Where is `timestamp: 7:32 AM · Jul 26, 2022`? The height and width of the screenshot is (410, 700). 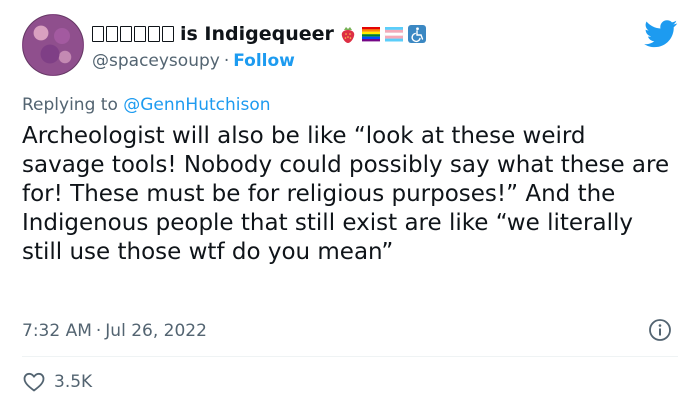 timestamp: 7:32 AM · Jul 26, 2022 is located at coordinates (114, 331).